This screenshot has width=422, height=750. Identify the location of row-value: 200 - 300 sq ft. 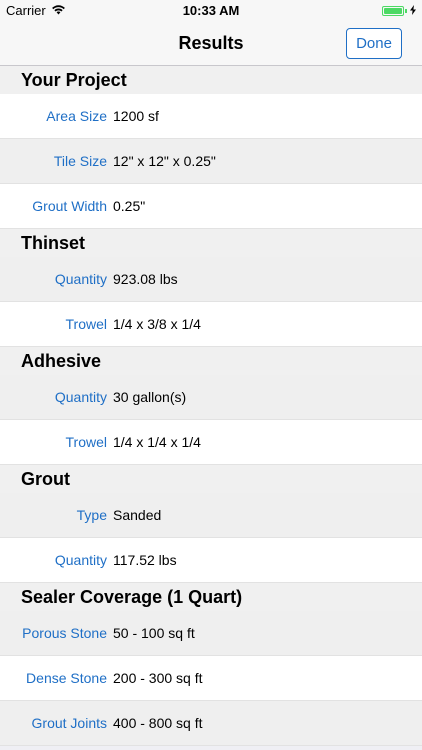
(158, 678).